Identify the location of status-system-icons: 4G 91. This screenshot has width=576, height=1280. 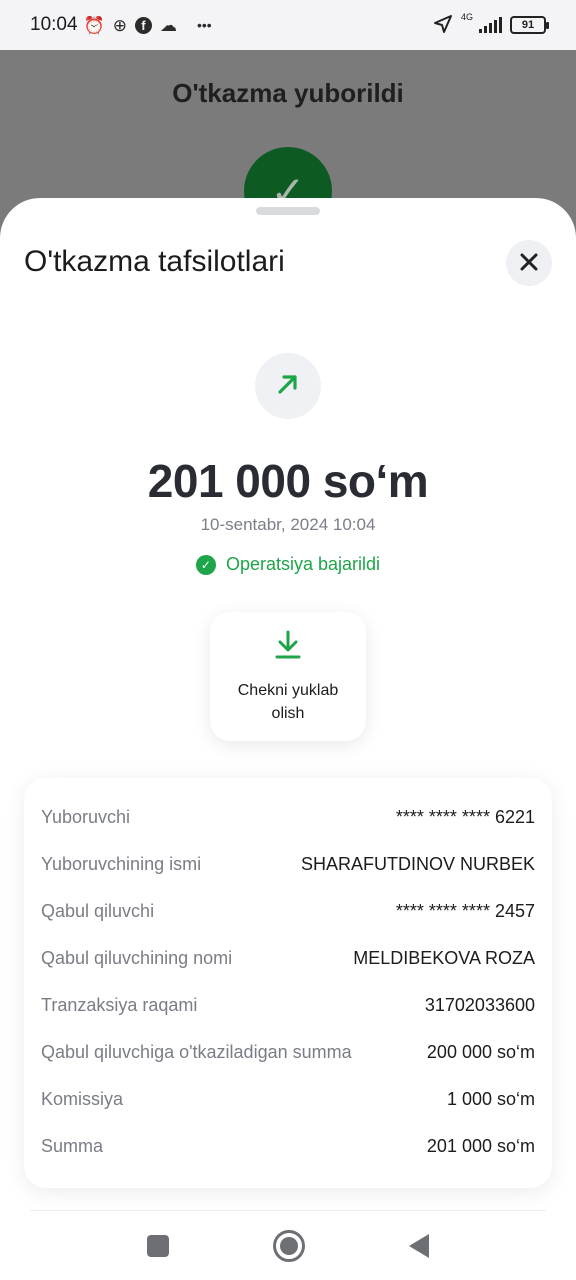
(491, 24).